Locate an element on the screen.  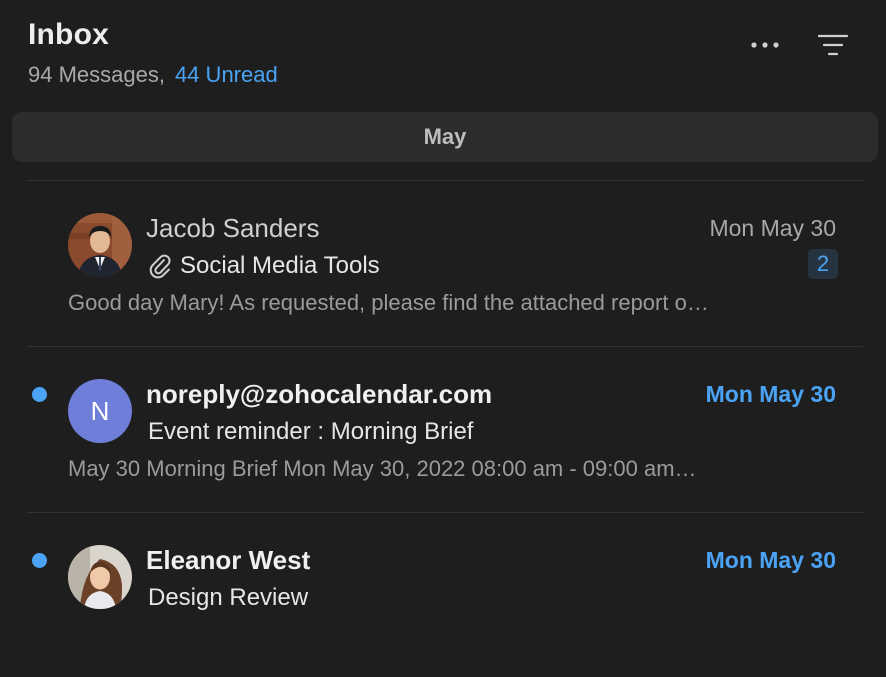
subject-text: Social Media Tools is located at coordinates (280, 265).